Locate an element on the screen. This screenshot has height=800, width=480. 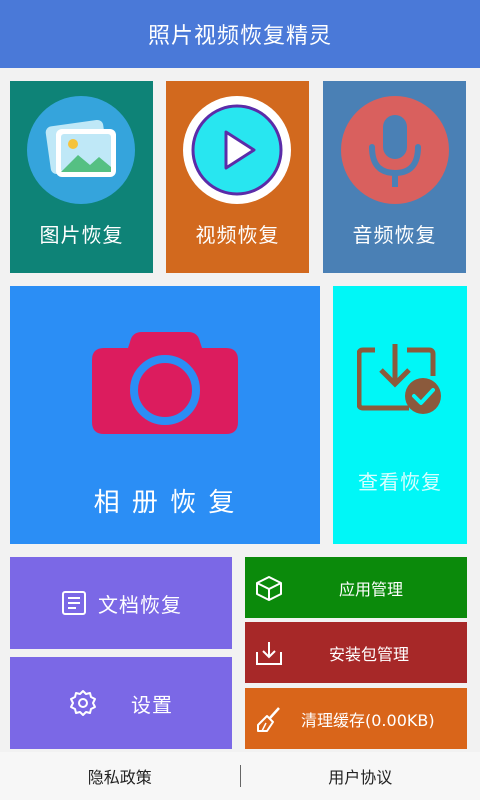
app-title: 照片视频恢复精灵 is located at coordinates (239, 36).